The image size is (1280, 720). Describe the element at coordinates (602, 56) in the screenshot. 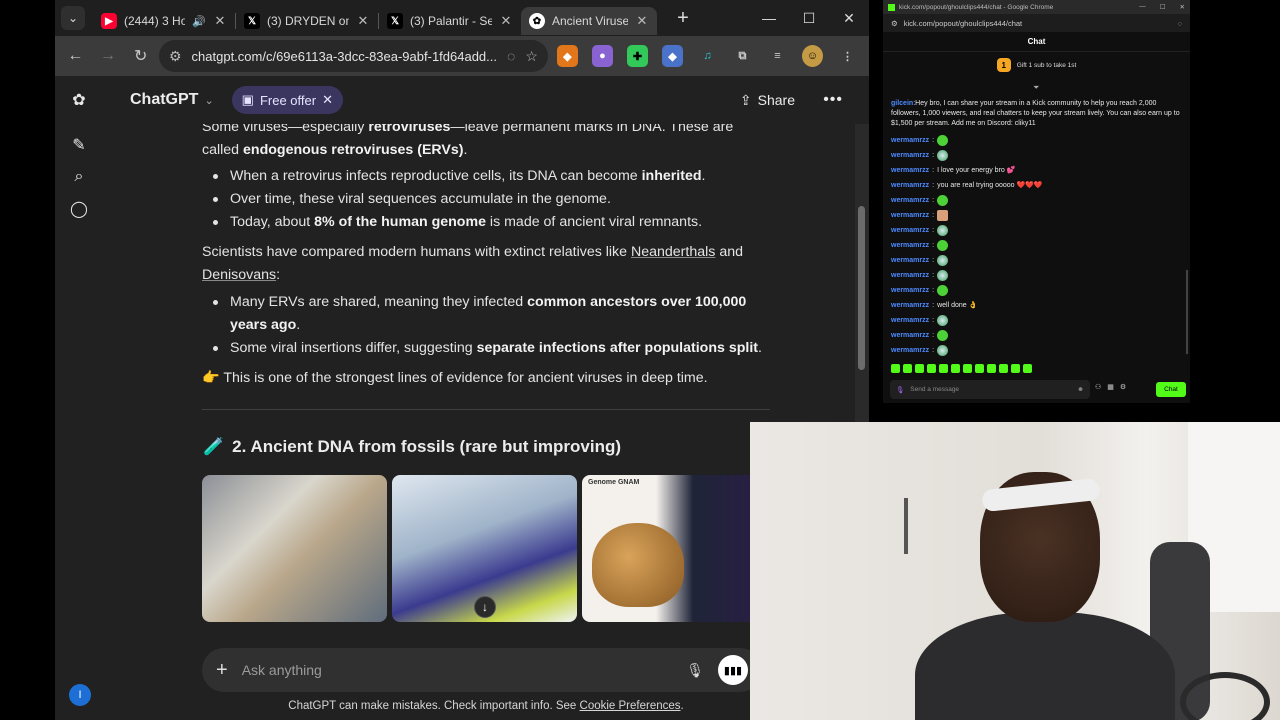

I see `extension-icon: ●` at that location.